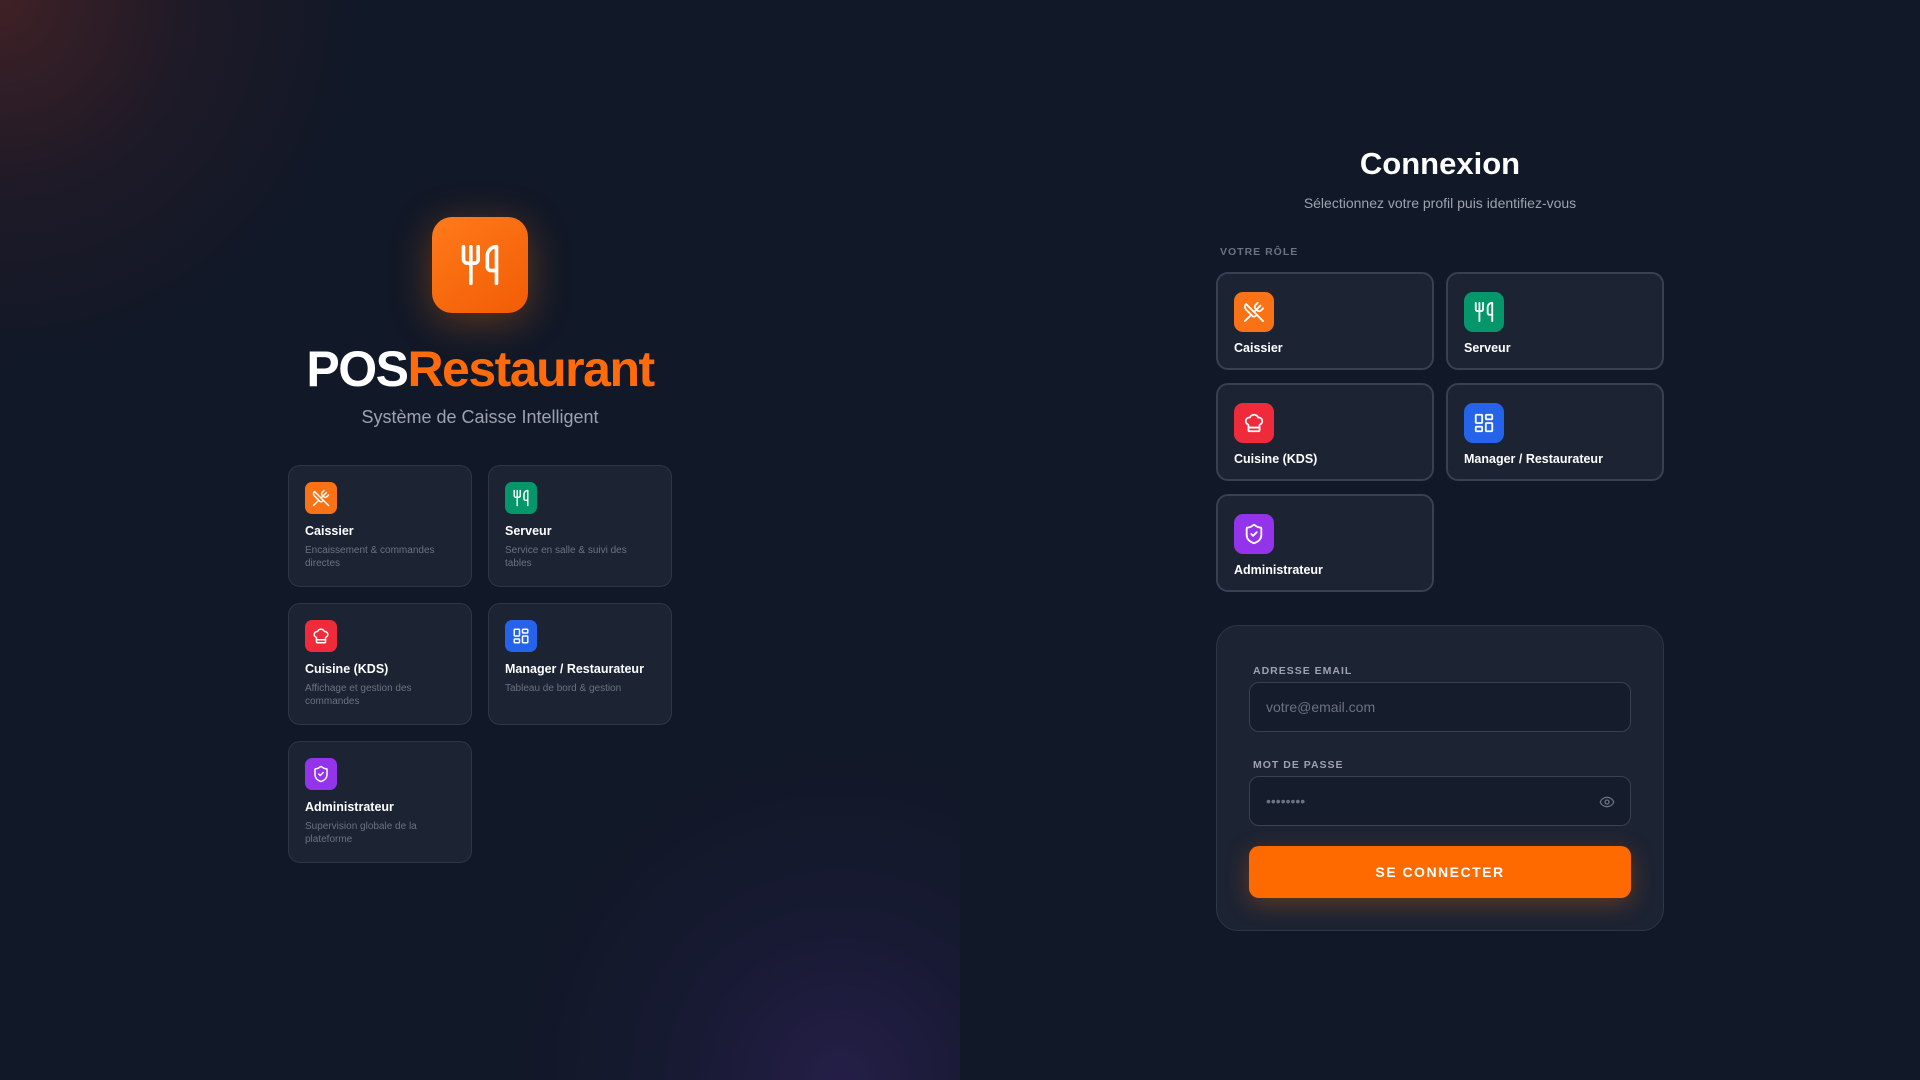 Image resolution: width=1920 pixels, height=1080 pixels. I want to click on role-option-caissier: Caissier, so click(1325, 321).